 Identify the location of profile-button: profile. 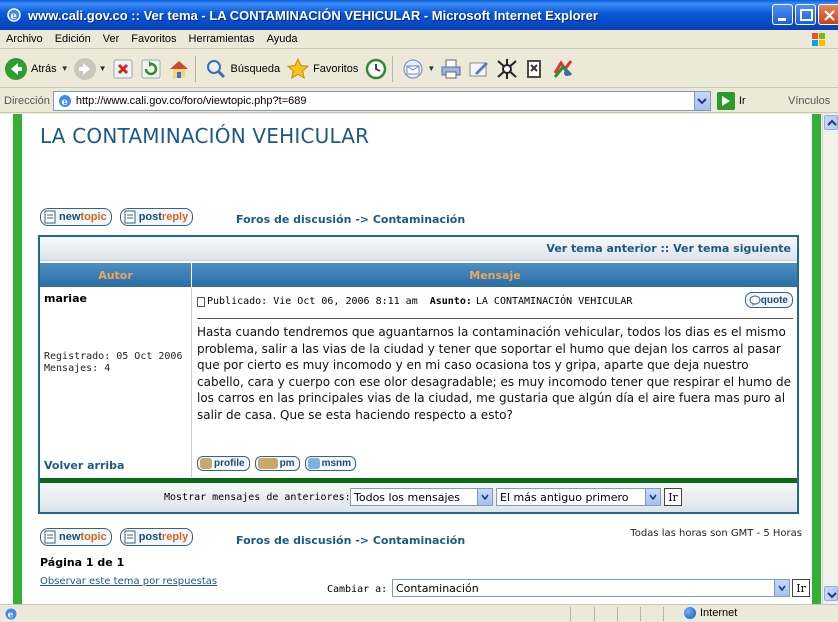
(223, 463).